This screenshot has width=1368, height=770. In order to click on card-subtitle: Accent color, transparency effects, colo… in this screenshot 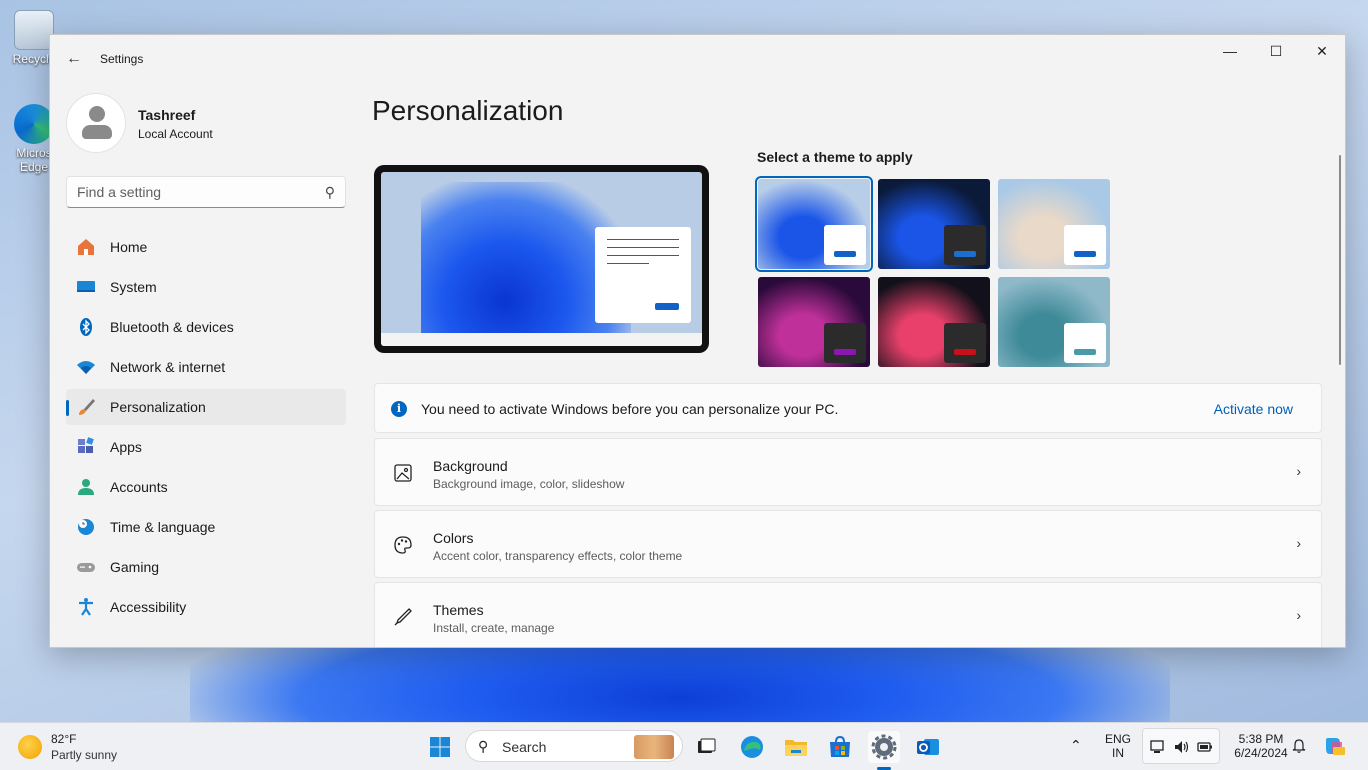, I will do `click(558, 556)`.